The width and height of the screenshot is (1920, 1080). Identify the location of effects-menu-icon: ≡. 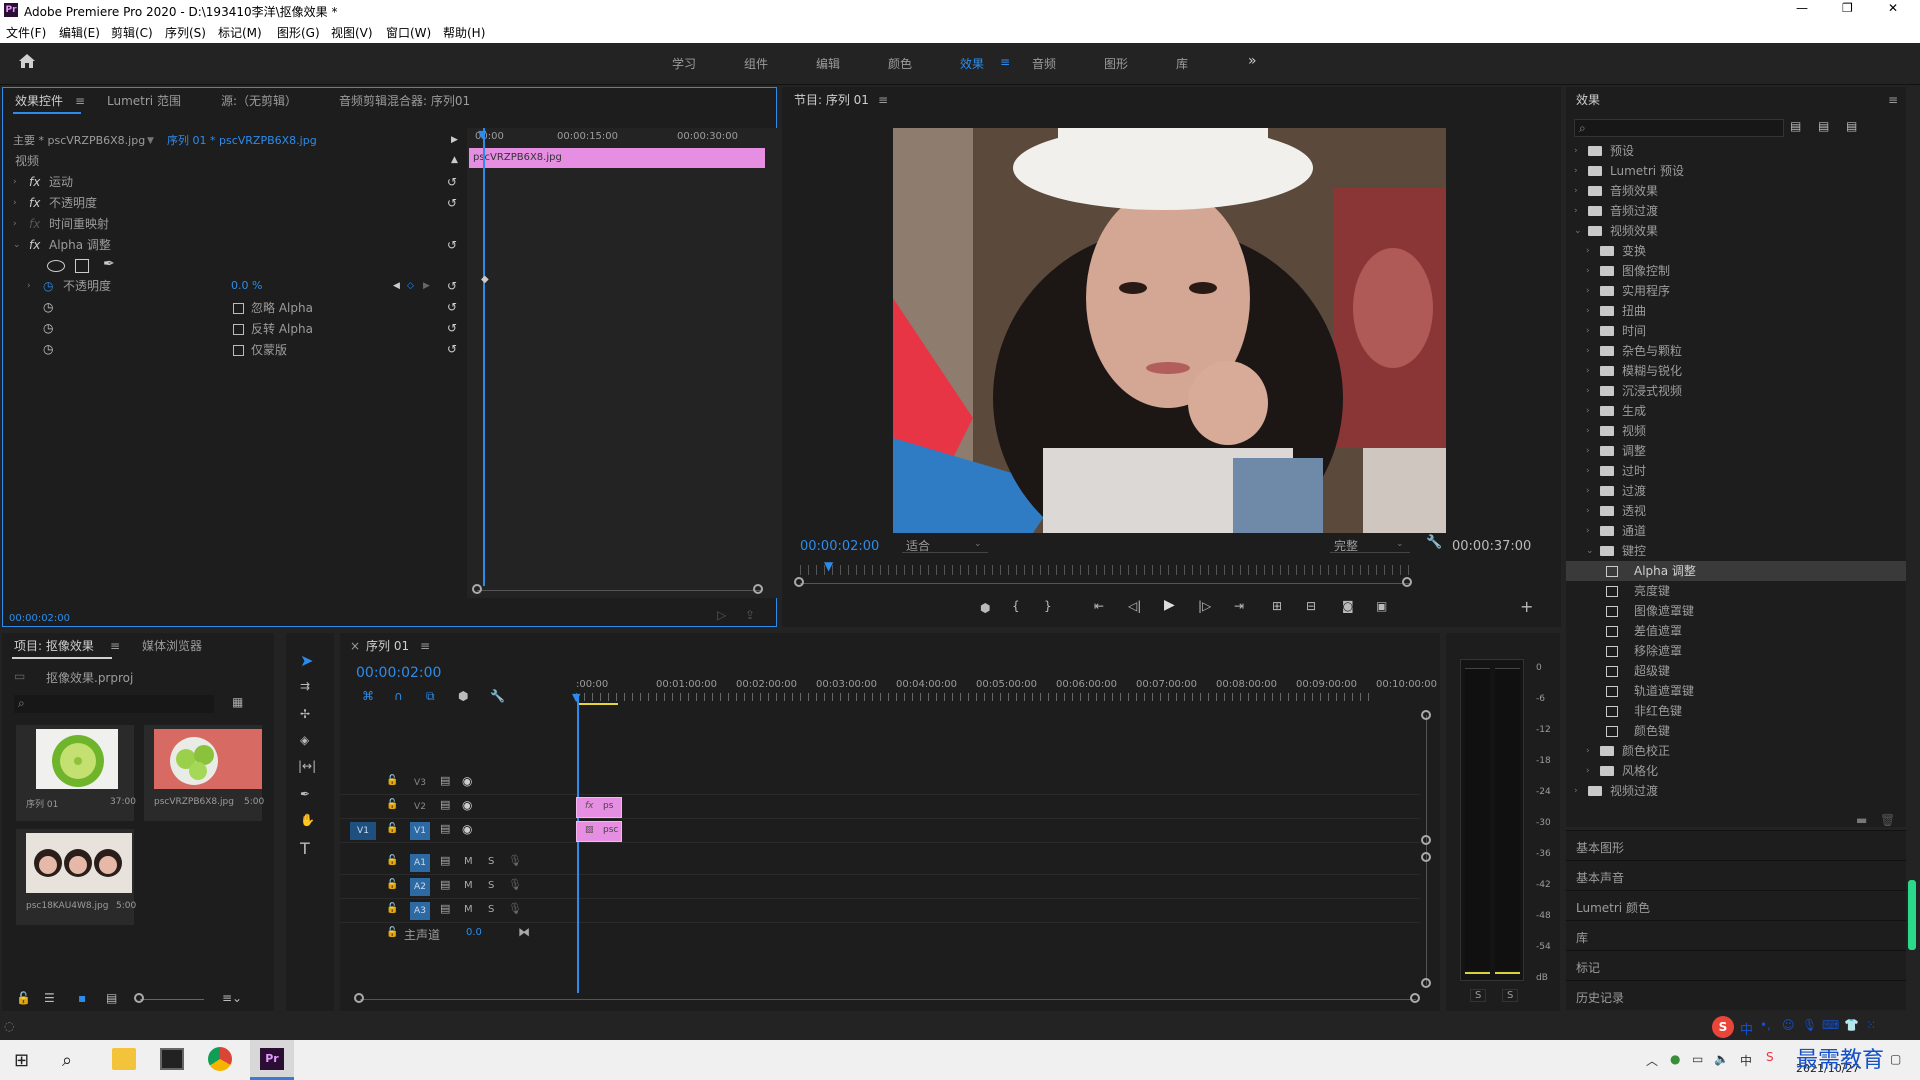
(1893, 100).